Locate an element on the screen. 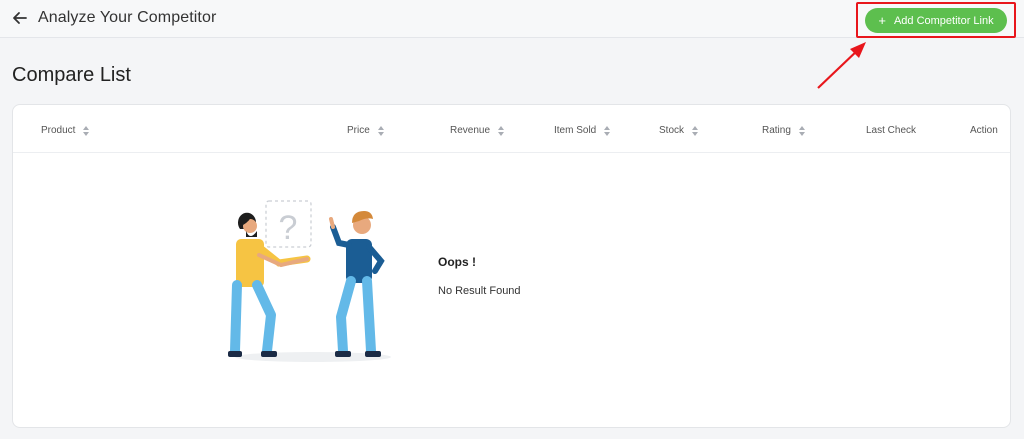 Image resolution: width=1024 pixels, height=439 pixels. column-header-item-sold: Item Sold is located at coordinates (582, 130).